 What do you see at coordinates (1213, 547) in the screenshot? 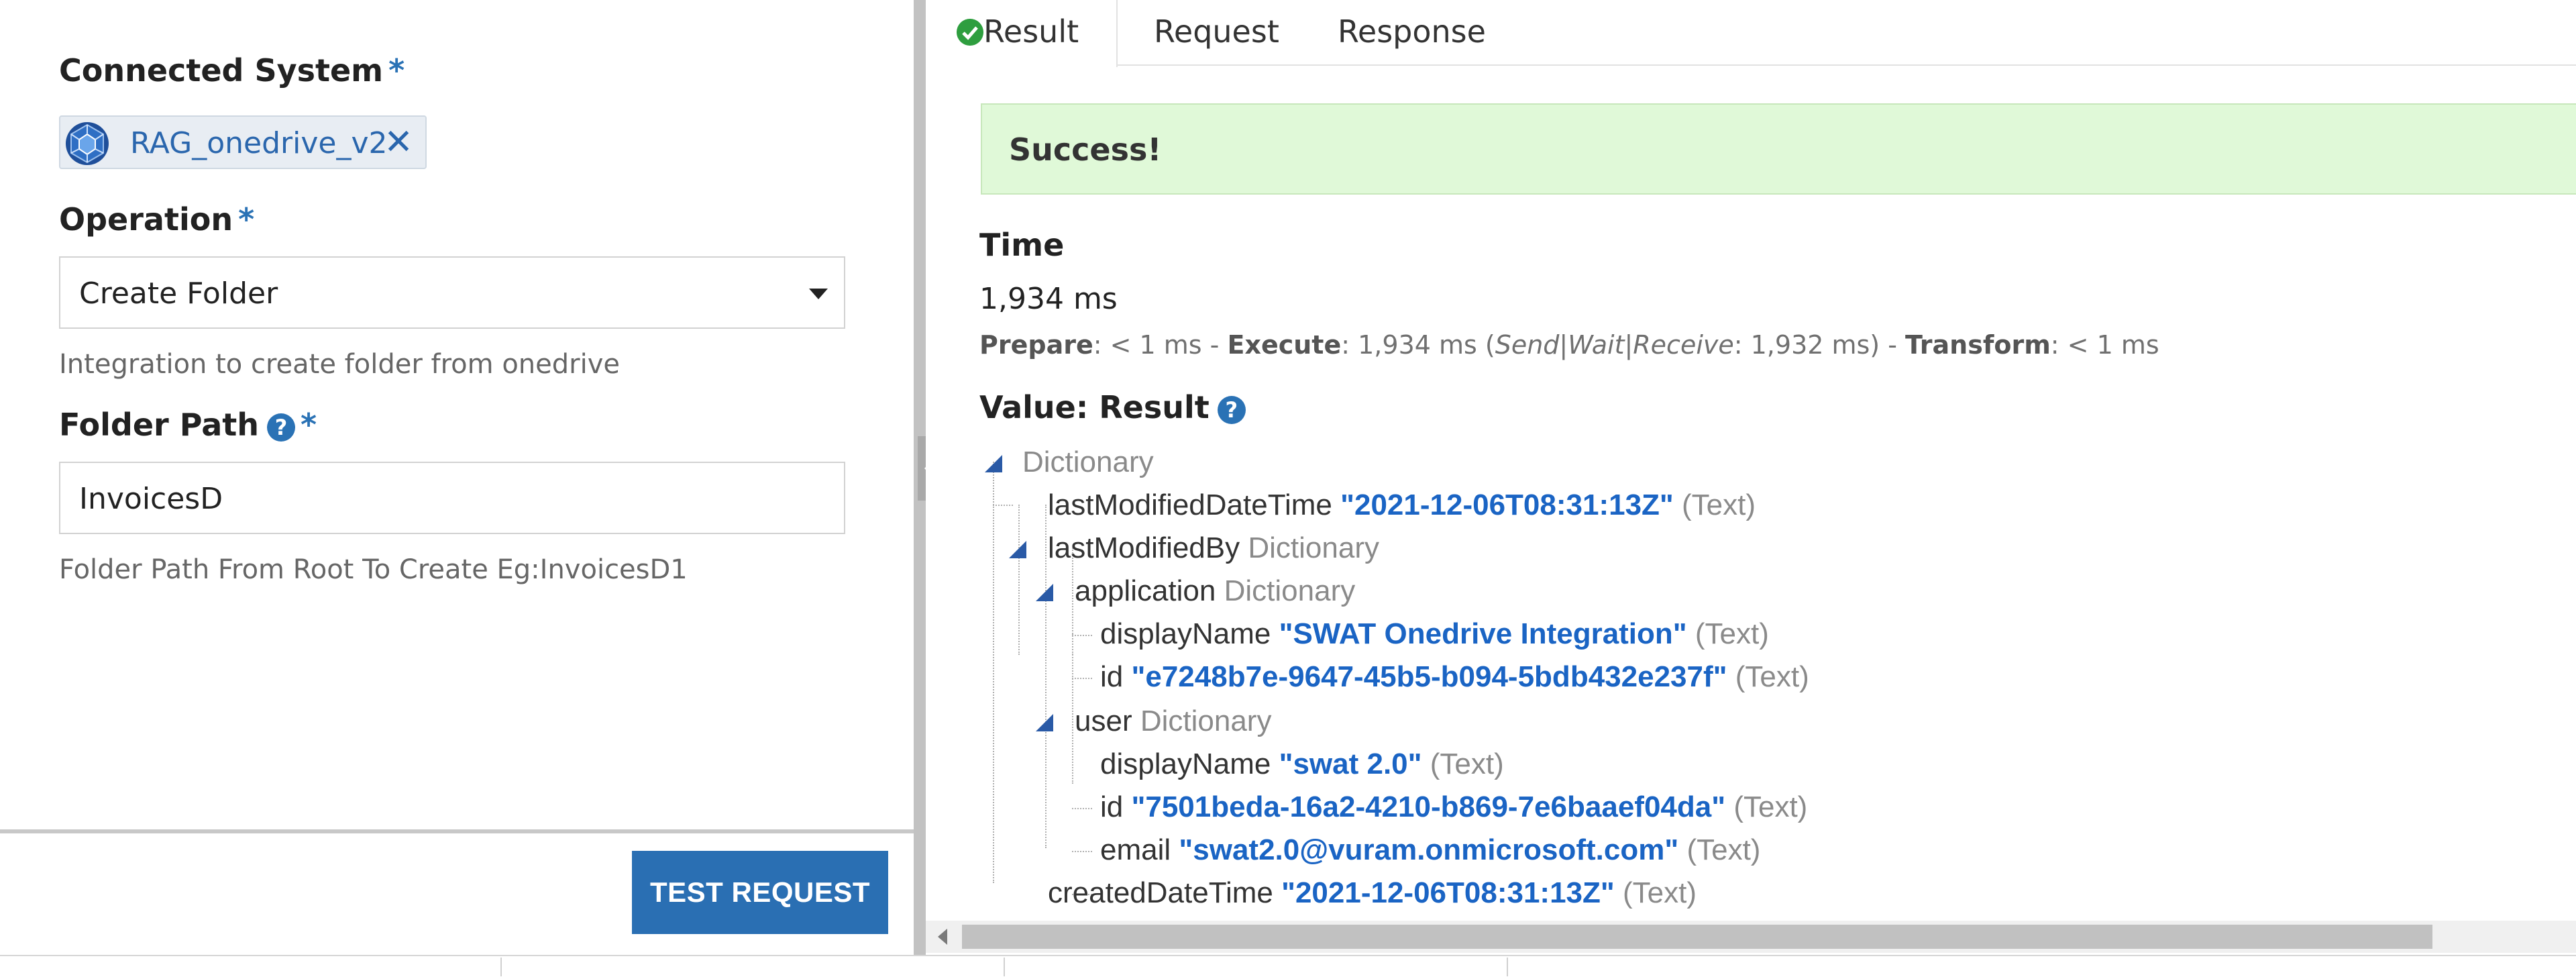
I see `tree-node: lastModifiedBy Dictionary` at bounding box center [1213, 547].